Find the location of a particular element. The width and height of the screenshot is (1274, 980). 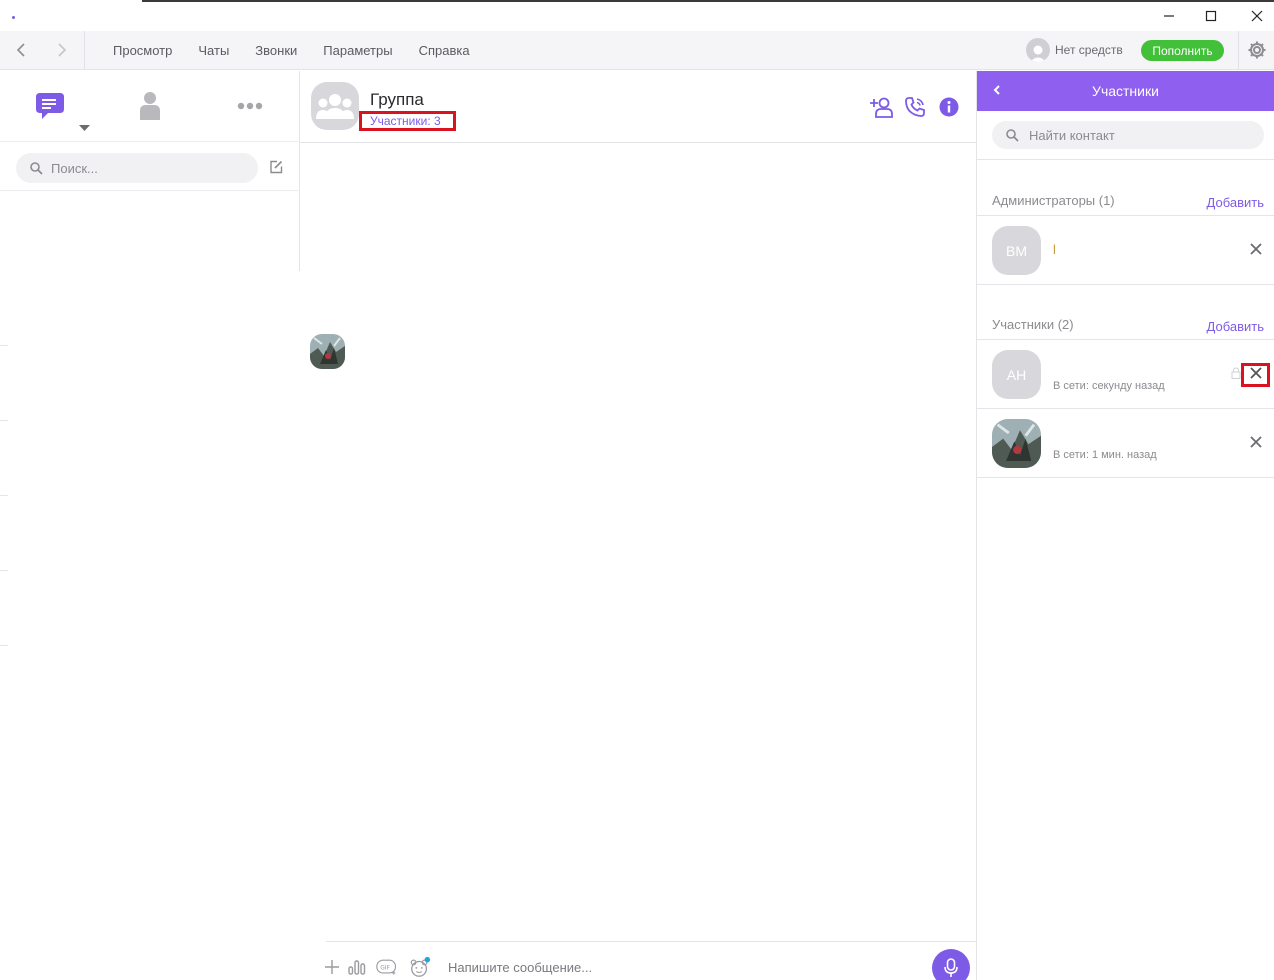

sticker-bear-icon is located at coordinates (420, 966).